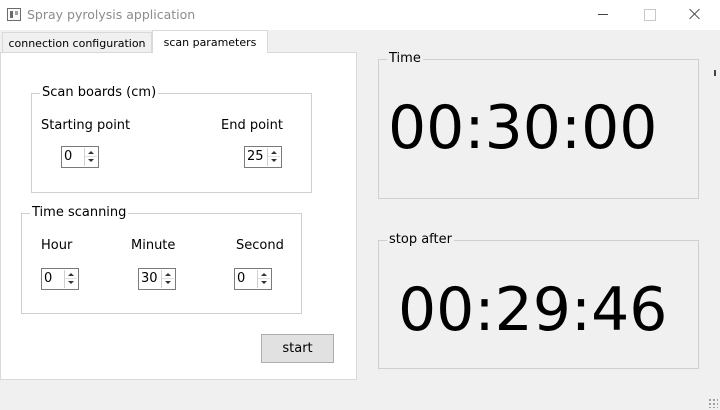  What do you see at coordinates (149, 278) in the screenshot?
I see `minute-value: 30` at bounding box center [149, 278].